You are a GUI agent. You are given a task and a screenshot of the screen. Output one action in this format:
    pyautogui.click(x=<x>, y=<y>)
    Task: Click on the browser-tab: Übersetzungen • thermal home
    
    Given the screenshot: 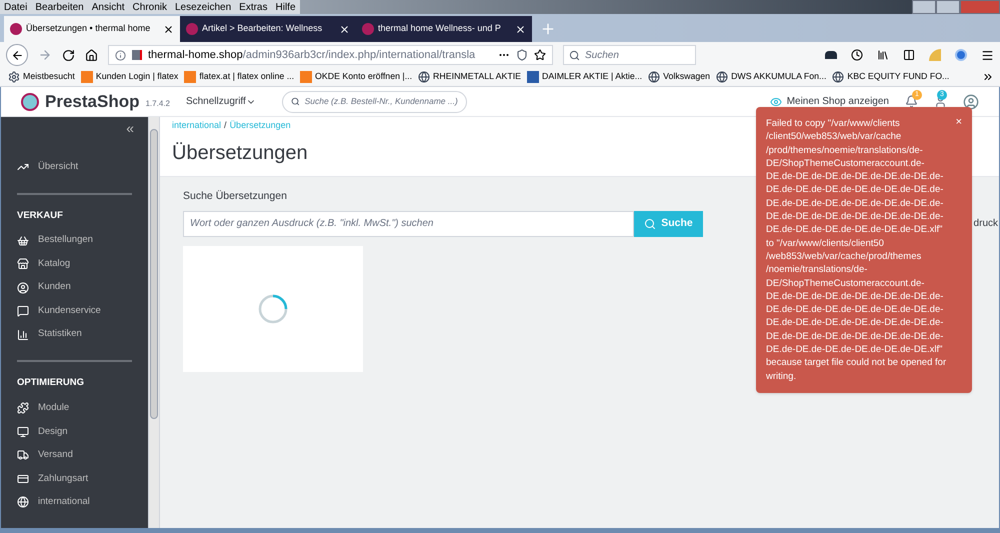 What is the action you would take?
    pyautogui.click(x=92, y=29)
    